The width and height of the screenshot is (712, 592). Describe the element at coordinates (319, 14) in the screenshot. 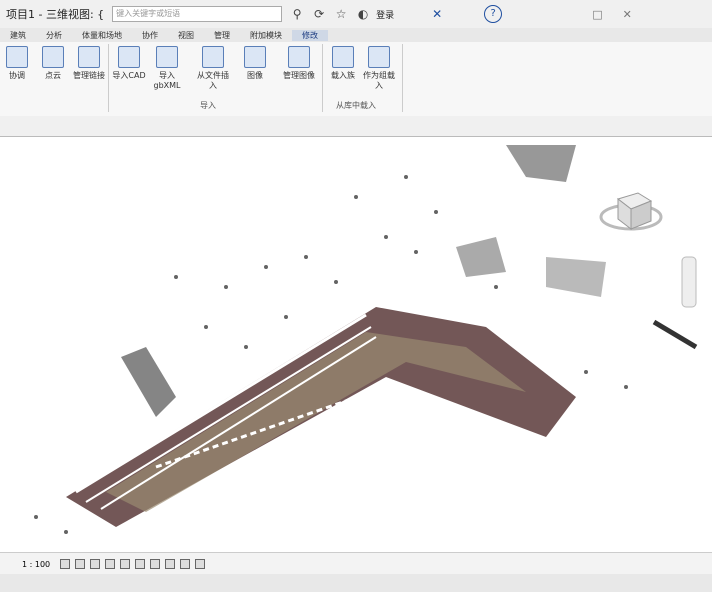

I see `subscription-icon: ⟳` at that location.